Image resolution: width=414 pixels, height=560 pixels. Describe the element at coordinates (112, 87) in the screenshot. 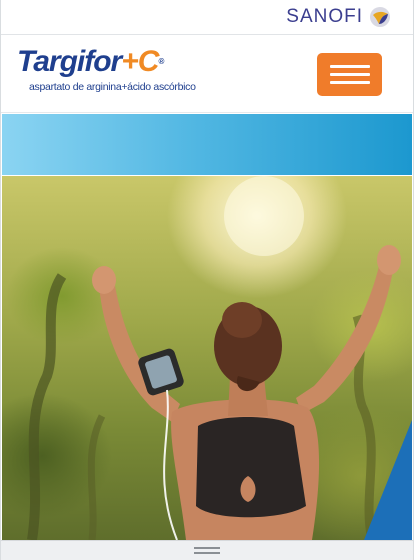

I see `logo-subtitle: aspartato de arginina+ácido ascórbico` at that location.